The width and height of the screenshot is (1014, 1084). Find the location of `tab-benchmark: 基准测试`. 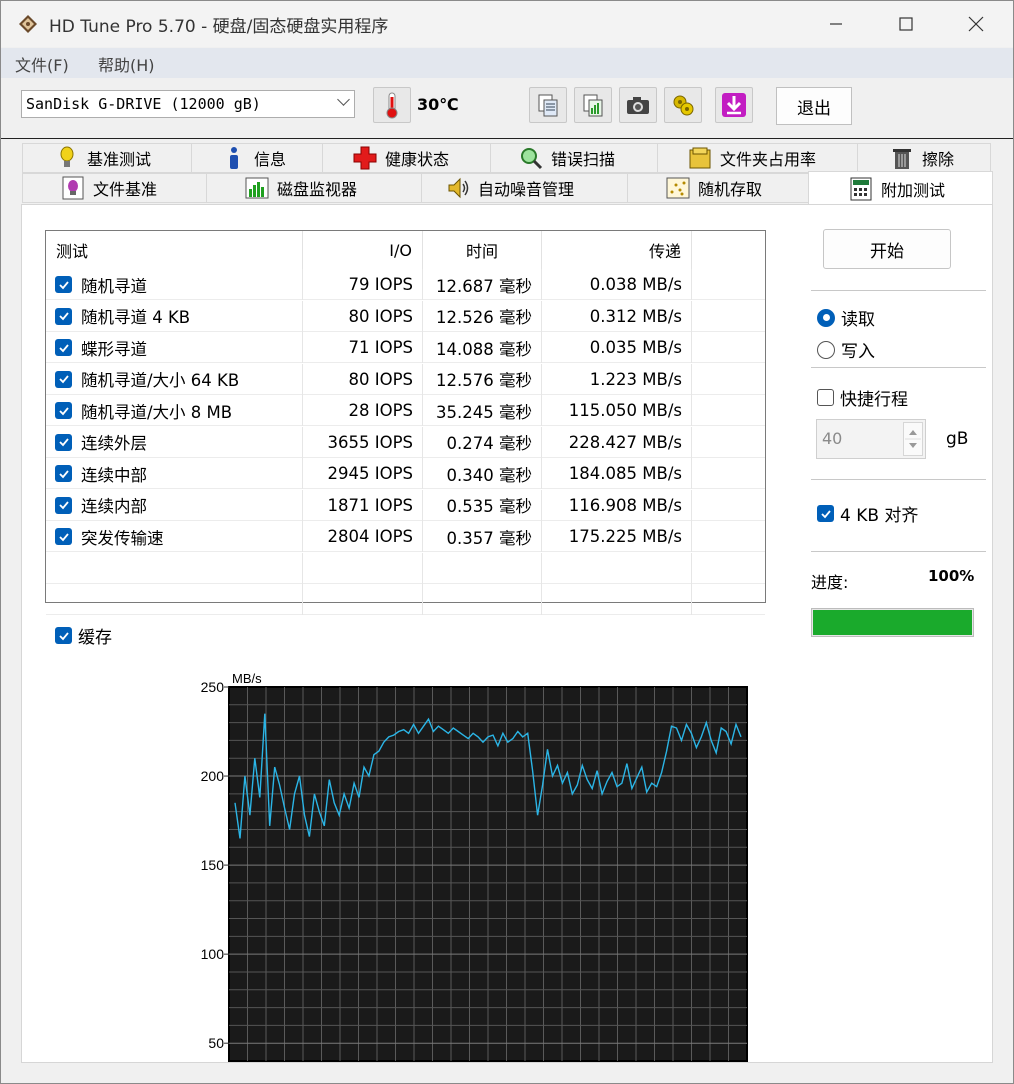

tab-benchmark: 基准测试 is located at coordinates (107, 158).